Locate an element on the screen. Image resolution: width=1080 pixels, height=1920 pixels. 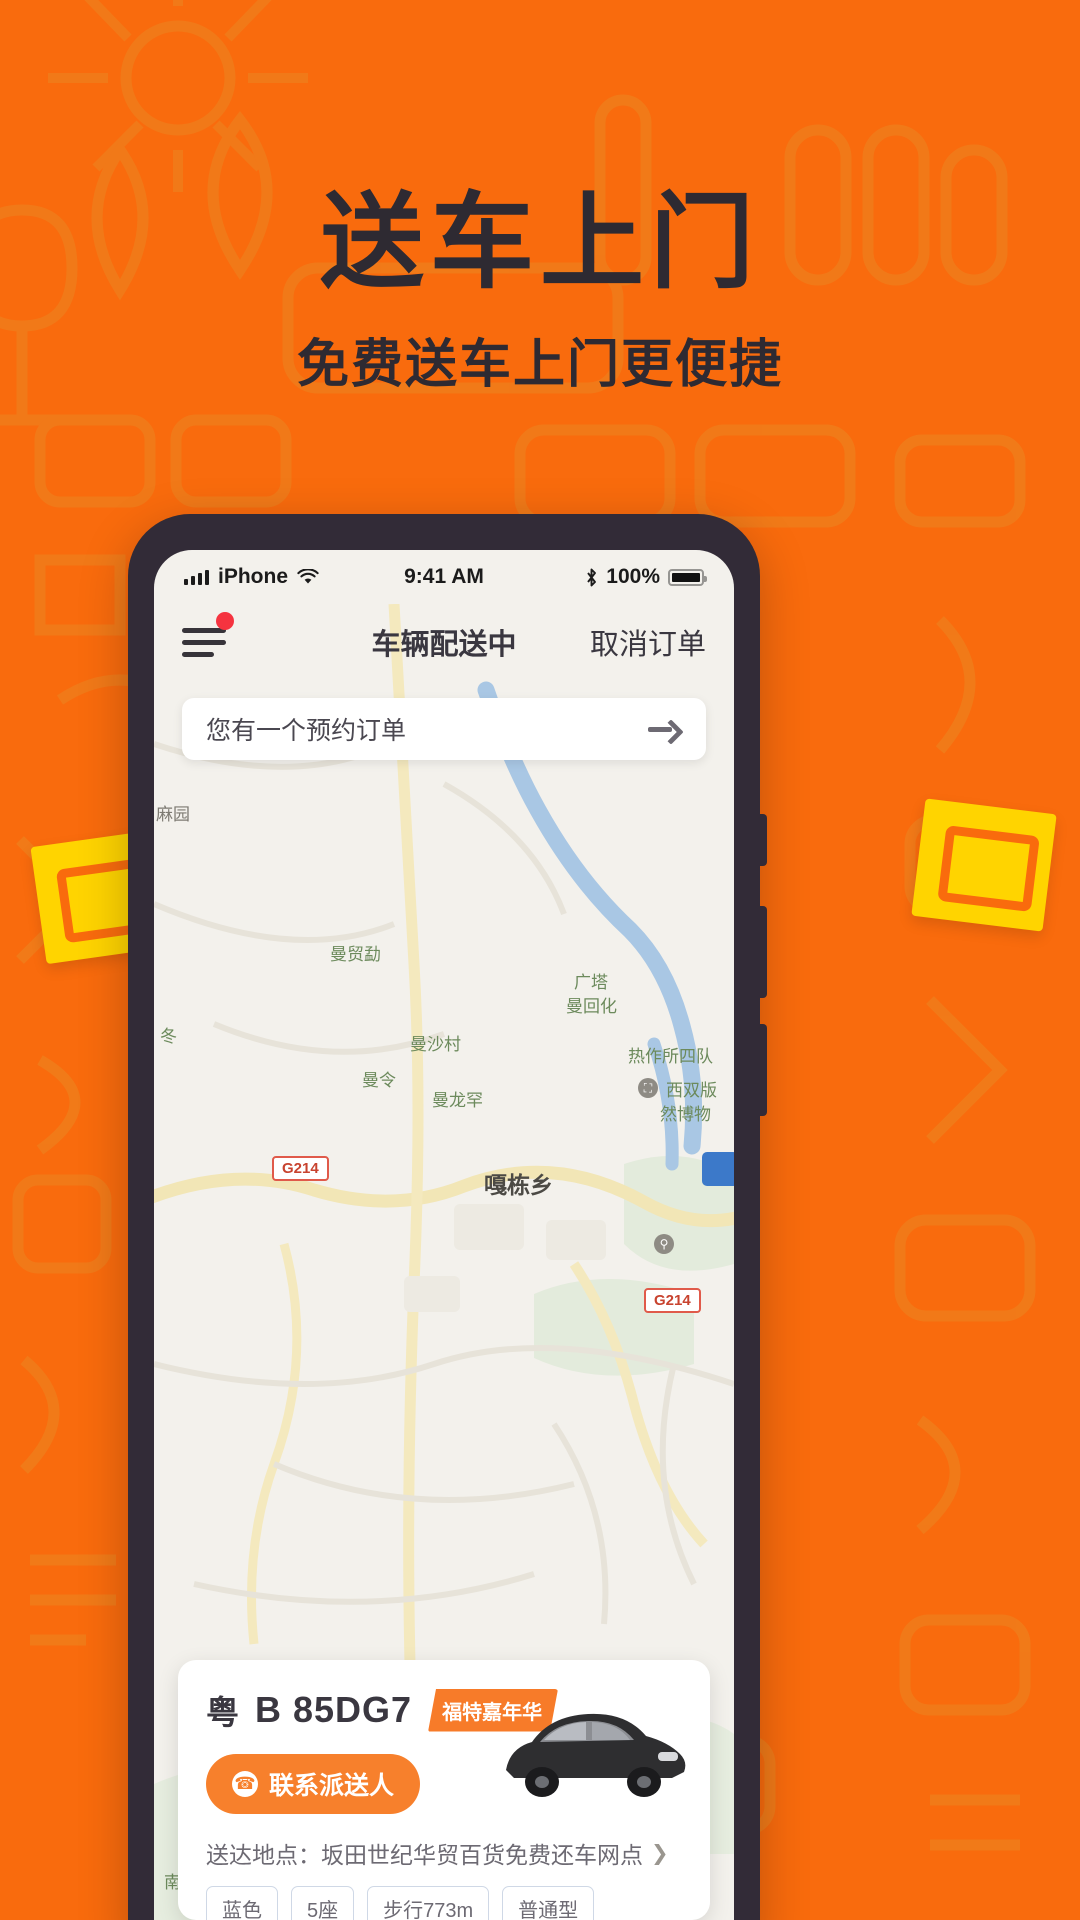
phone-volume-up-button is located at coordinates (763, 952).